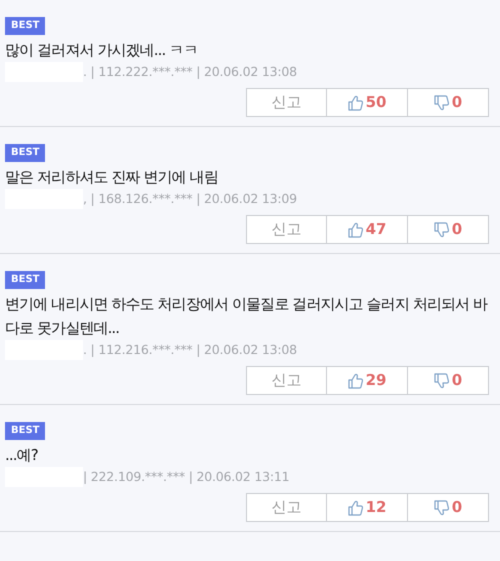 This screenshot has height=561, width=500. I want to click on like-button: 12, so click(367, 507).